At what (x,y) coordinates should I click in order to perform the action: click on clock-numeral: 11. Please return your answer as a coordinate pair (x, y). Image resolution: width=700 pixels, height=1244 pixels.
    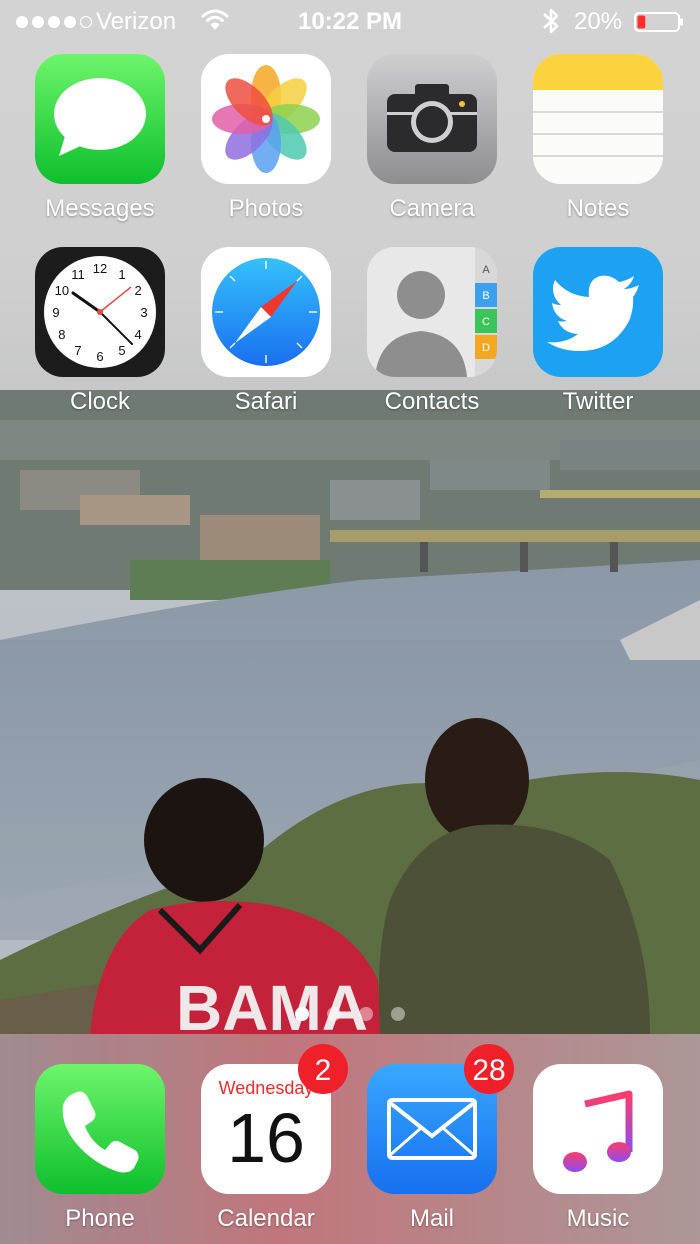
    Looking at the image, I should click on (78, 274).